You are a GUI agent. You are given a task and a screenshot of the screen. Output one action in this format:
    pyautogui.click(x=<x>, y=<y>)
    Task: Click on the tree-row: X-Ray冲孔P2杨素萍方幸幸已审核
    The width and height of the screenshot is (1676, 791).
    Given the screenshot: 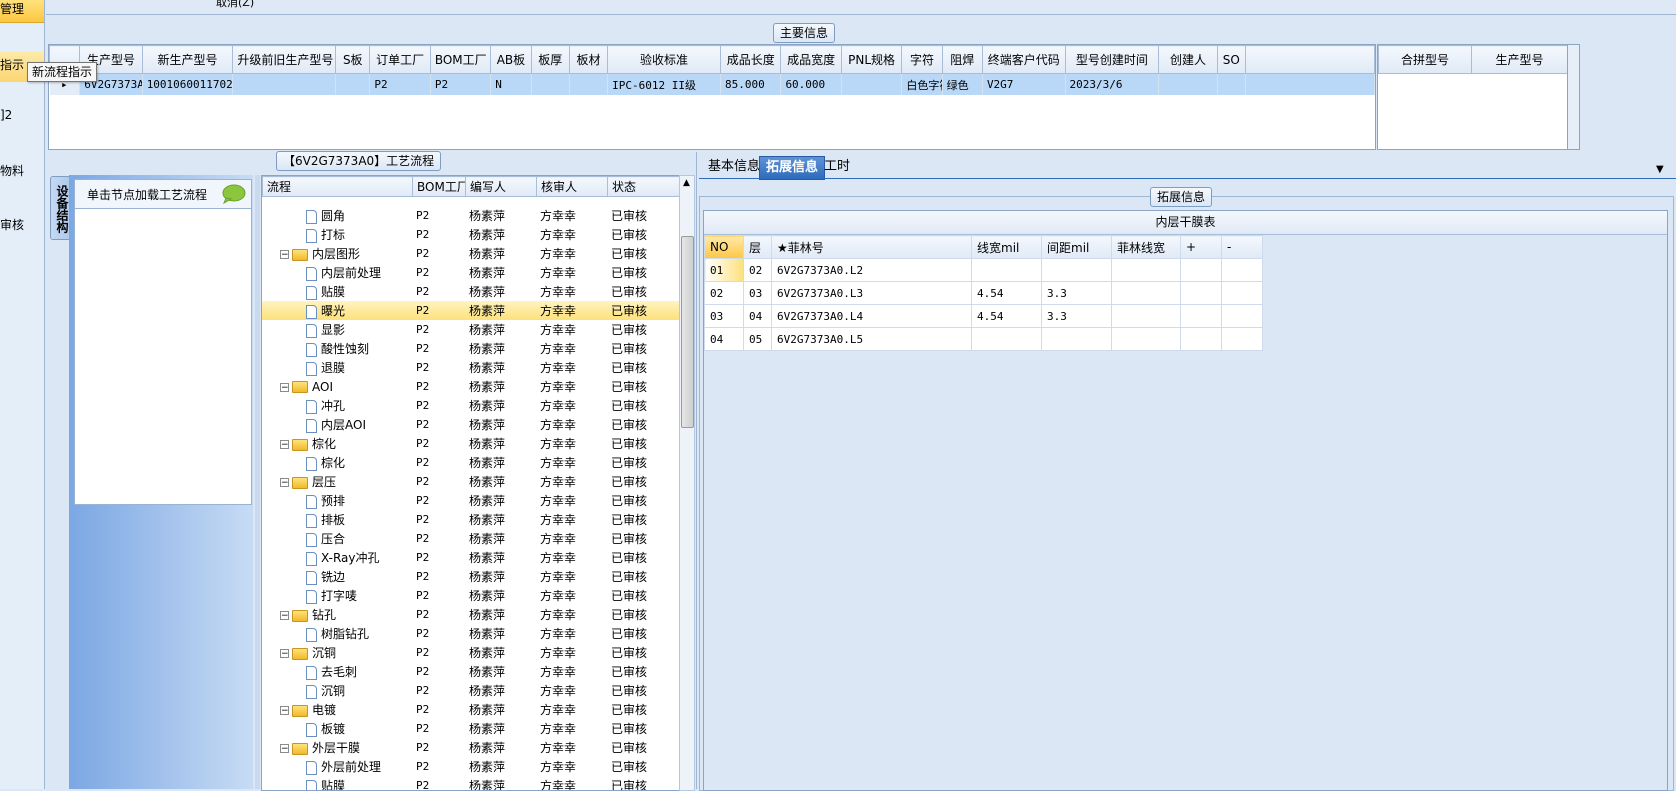 What is the action you would take?
    pyautogui.click(x=471, y=557)
    